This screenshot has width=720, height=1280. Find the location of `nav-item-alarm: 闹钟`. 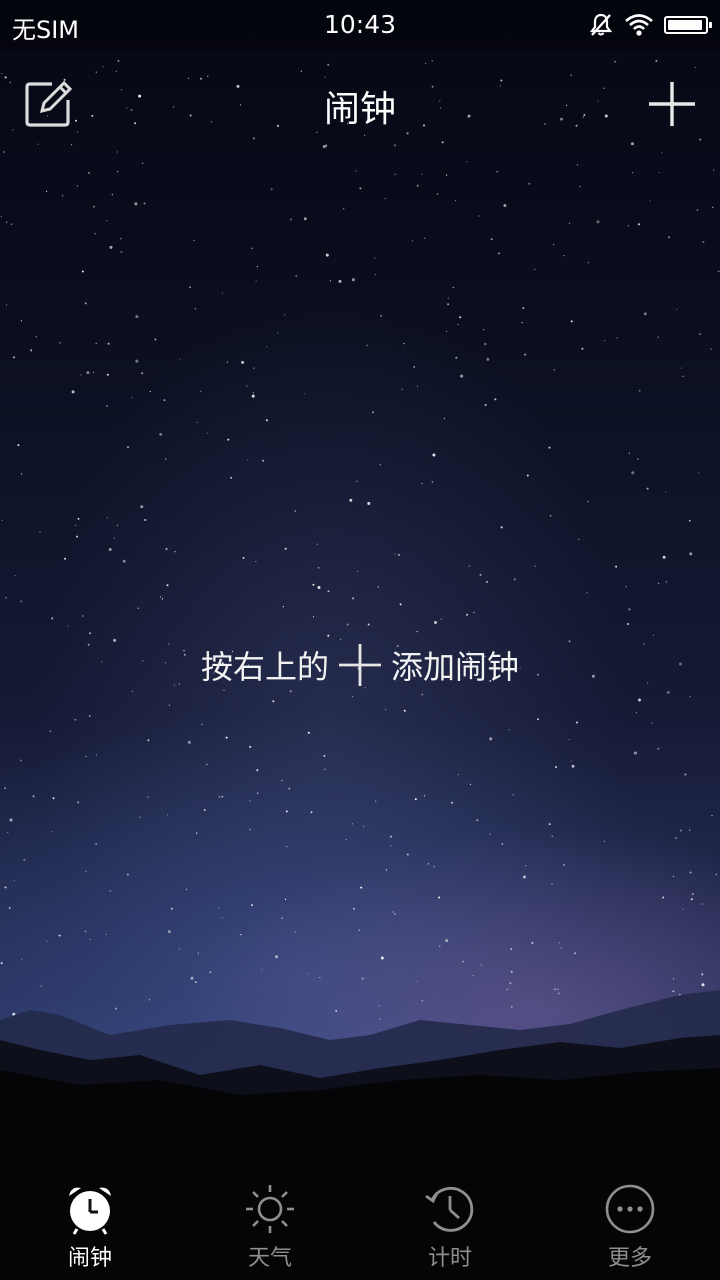

nav-item-alarm: 闹钟 is located at coordinates (90, 1220).